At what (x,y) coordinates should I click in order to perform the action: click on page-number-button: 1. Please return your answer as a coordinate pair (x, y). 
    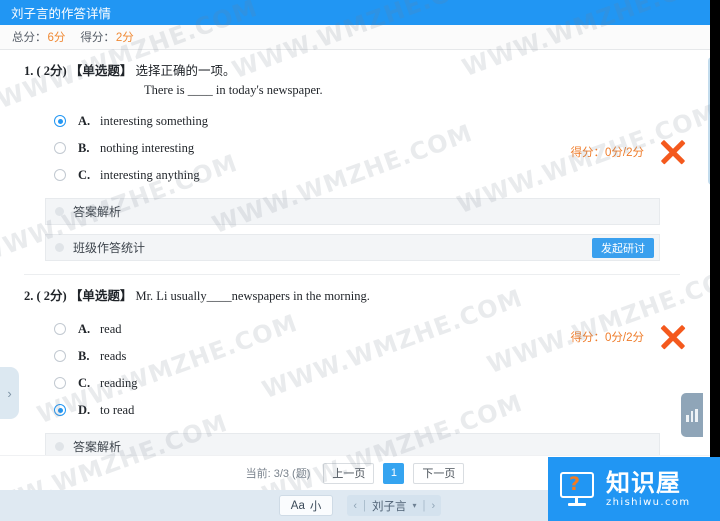
    Looking at the image, I should click on (394, 473).